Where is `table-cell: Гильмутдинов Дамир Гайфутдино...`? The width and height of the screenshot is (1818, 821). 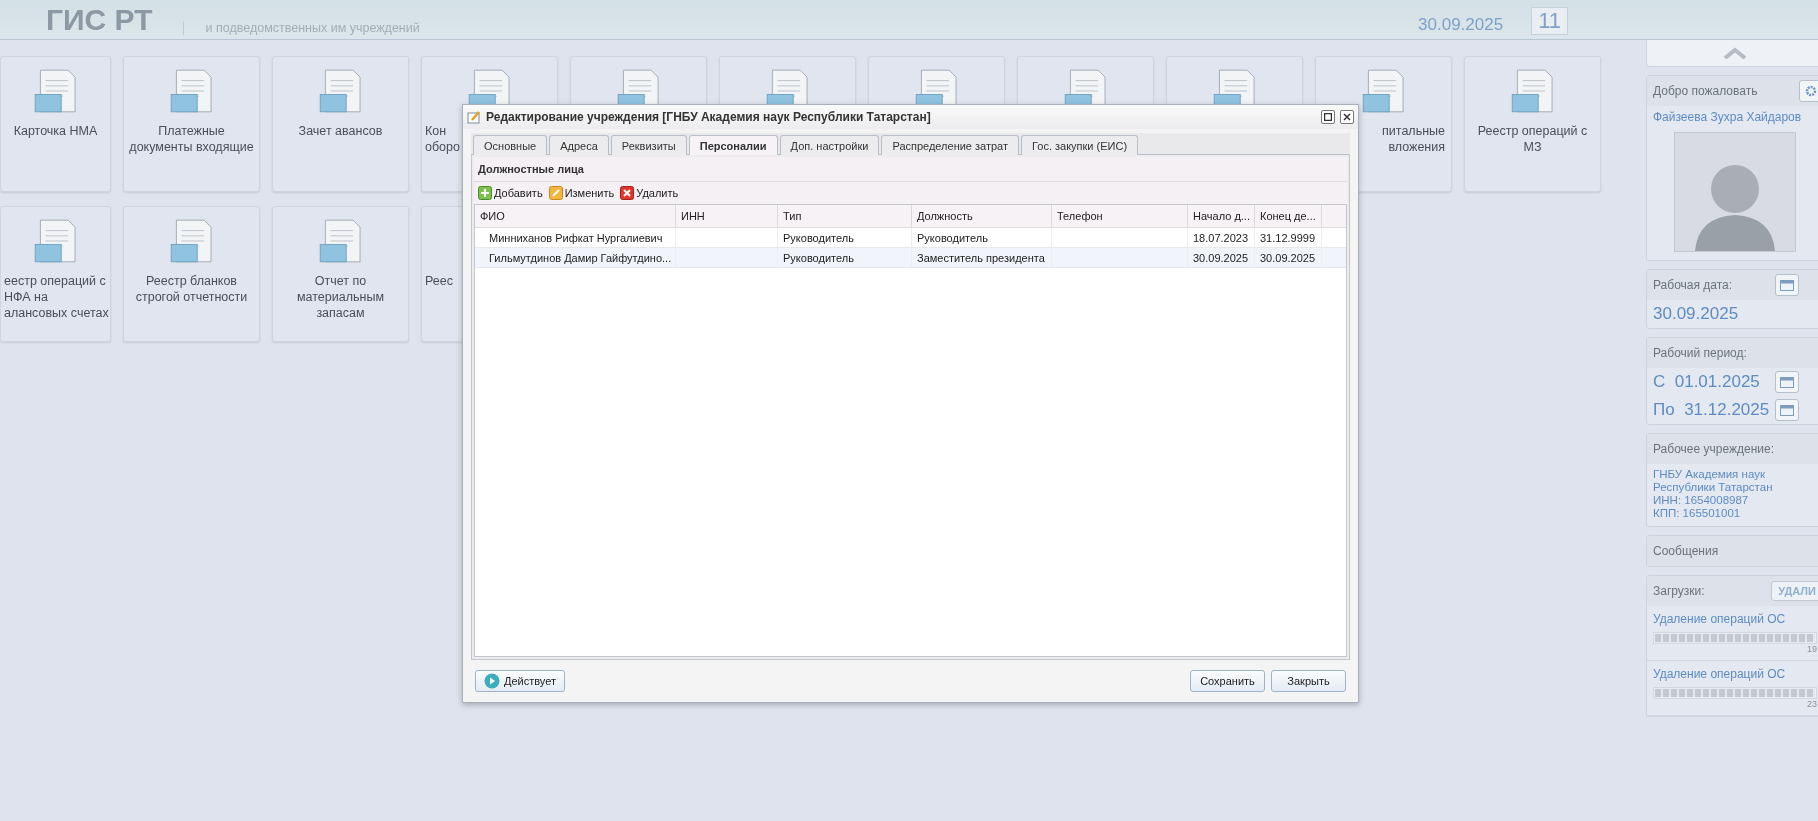
table-cell: Гильмутдинов Дамир Гайфутдино... is located at coordinates (575, 257).